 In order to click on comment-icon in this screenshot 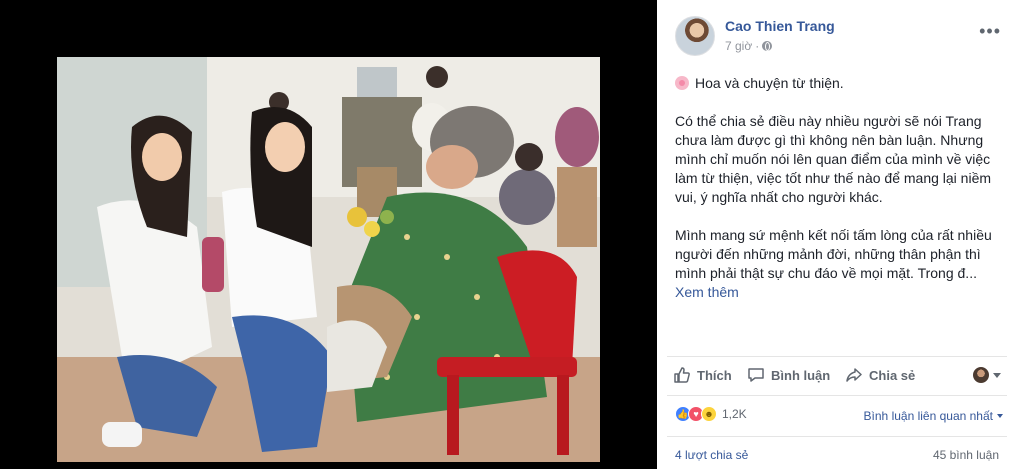, I will do `click(756, 375)`.